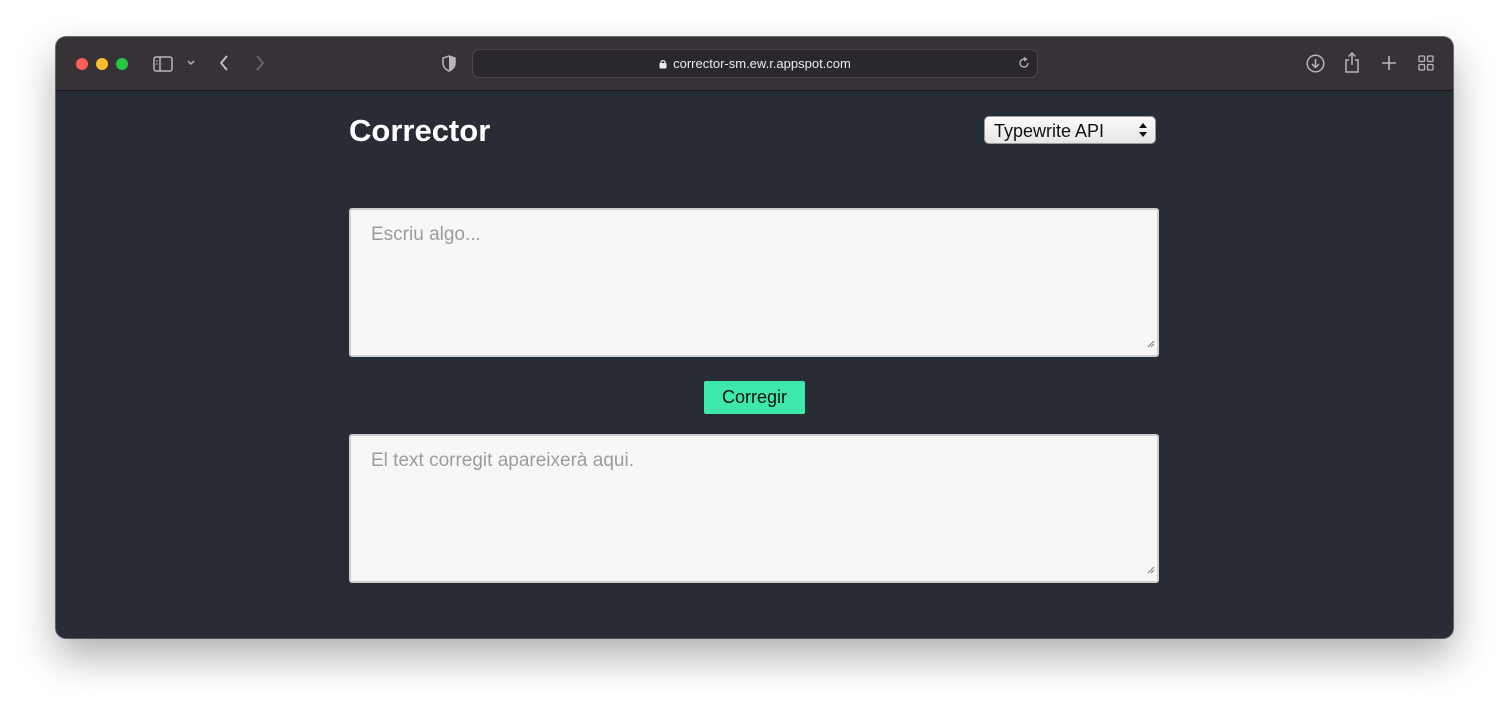 This screenshot has width=1509, height=712. I want to click on url-display: corrector-sm.ew.r.appspot.com, so click(755, 64).